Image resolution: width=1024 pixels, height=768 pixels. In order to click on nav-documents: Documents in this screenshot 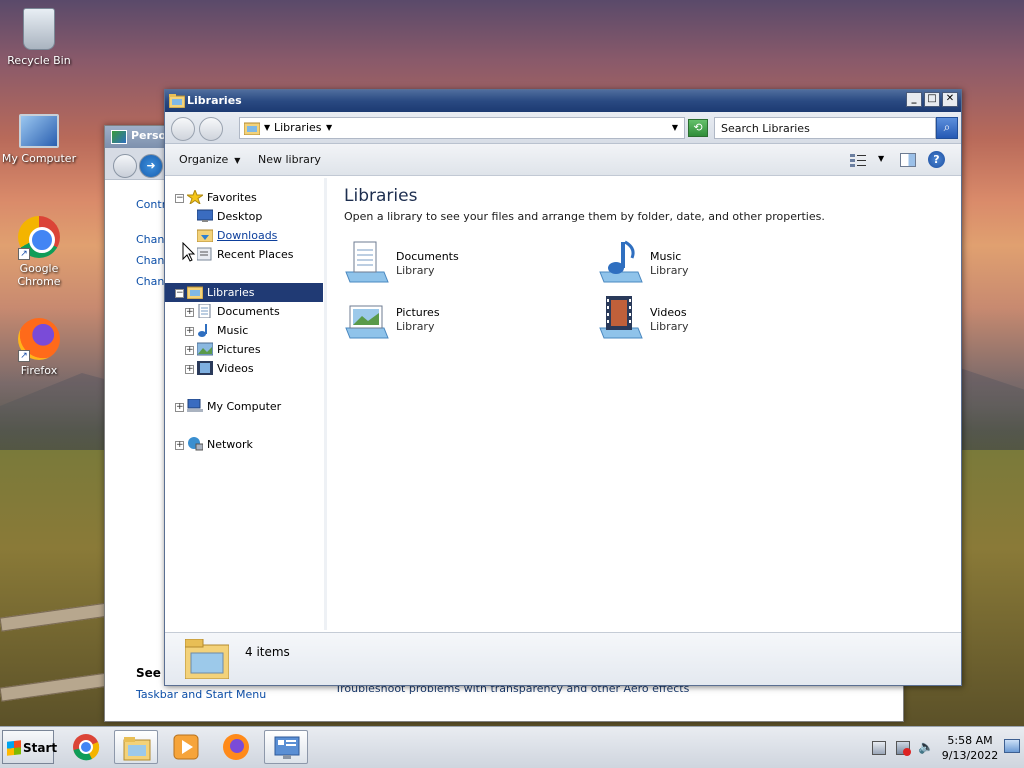, I will do `click(238, 311)`.